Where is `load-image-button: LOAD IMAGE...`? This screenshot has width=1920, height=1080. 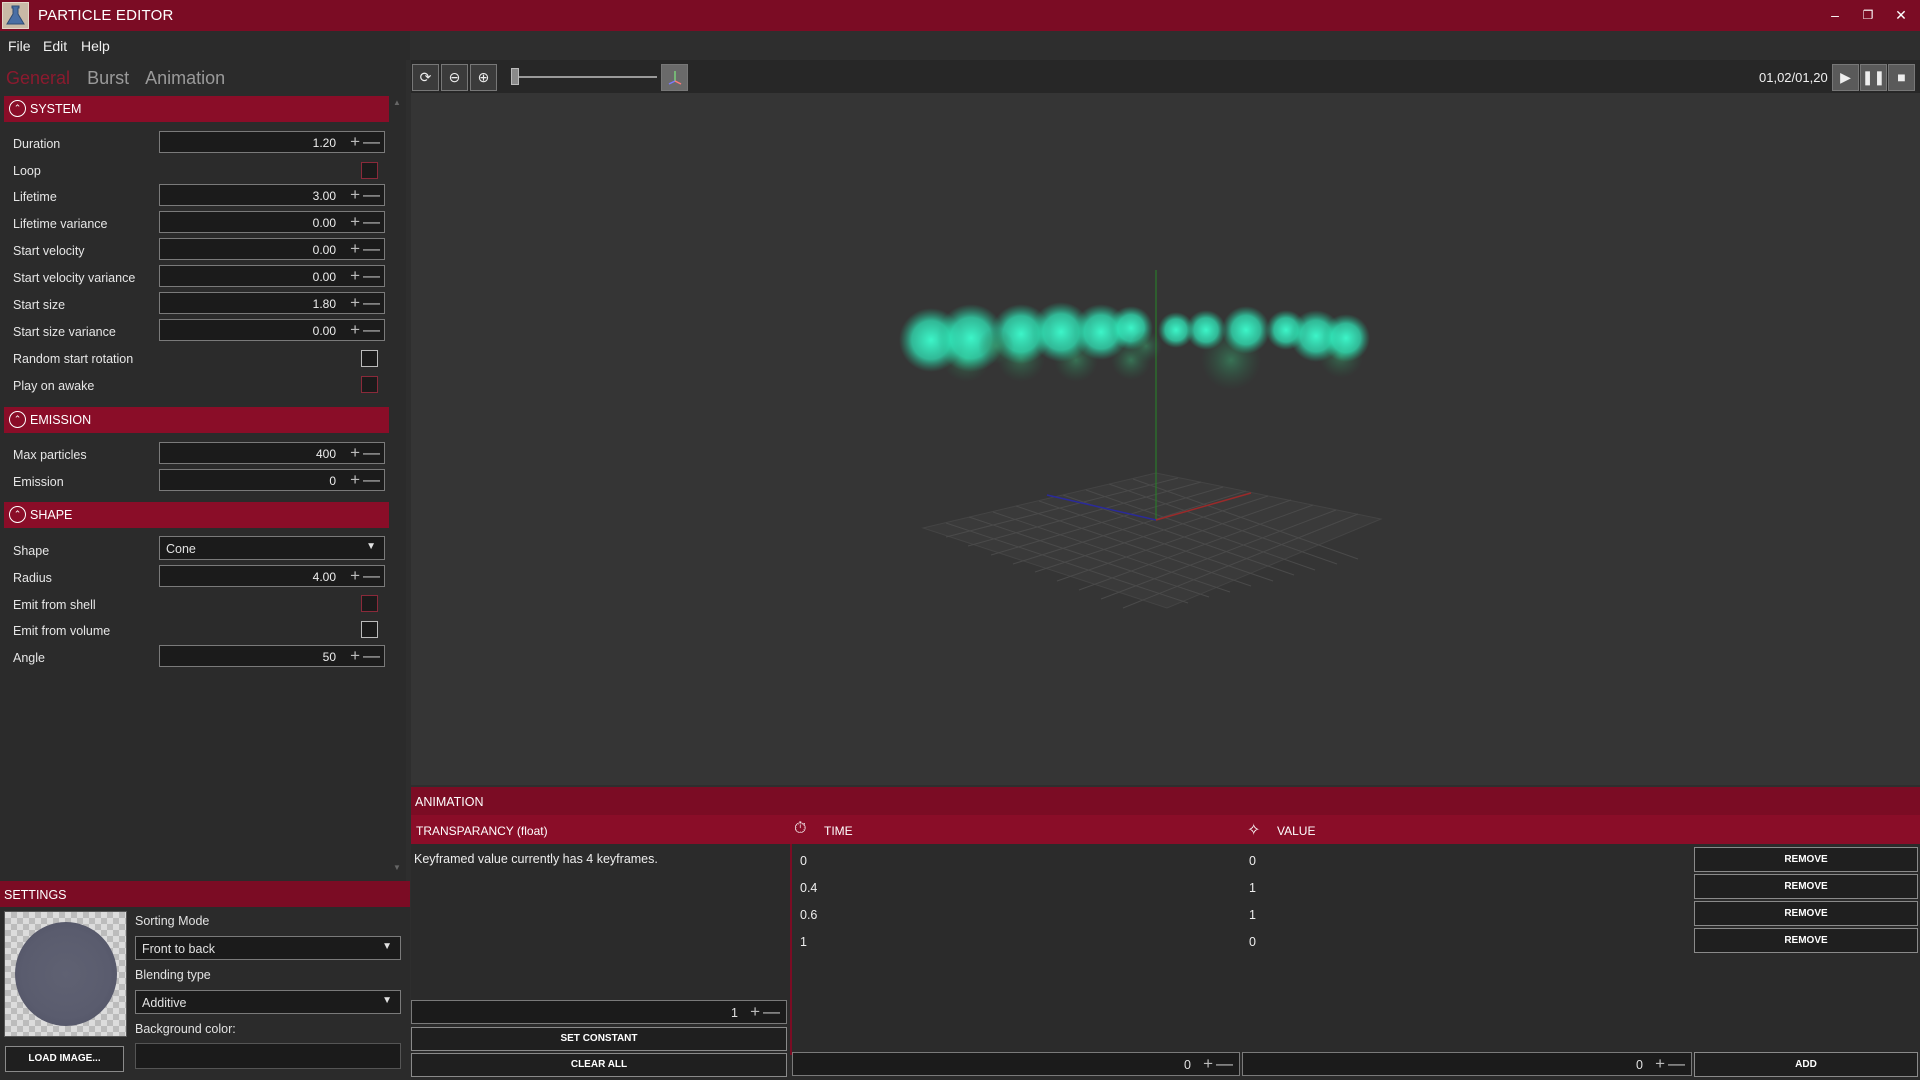 load-image-button: LOAD IMAGE... is located at coordinates (64, 1059).